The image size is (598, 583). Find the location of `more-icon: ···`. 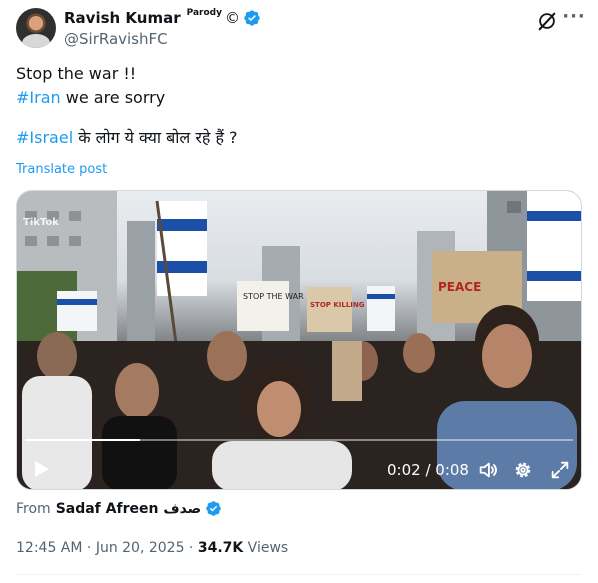

more-icon: ··· is located at coordinates (574, 20).